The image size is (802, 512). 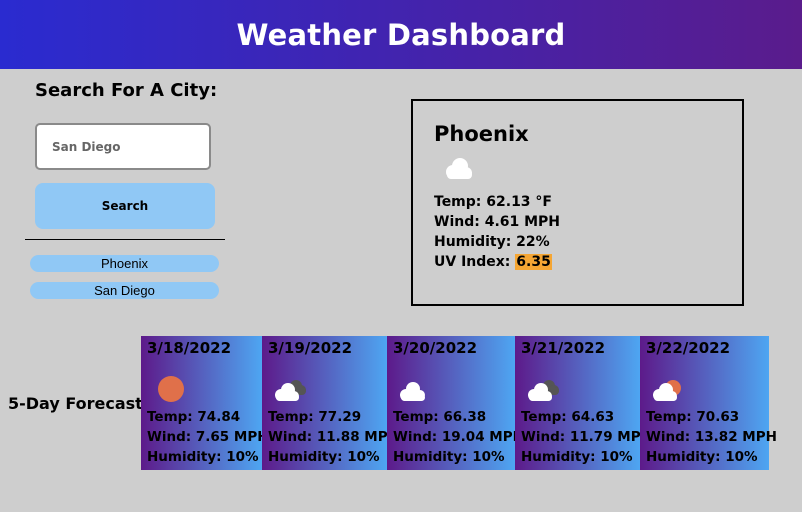 What do you see at coordinates (475, 262) in the screenshot?
I see `uv-index-label: UV Index:` at bounding box center [475, 262].